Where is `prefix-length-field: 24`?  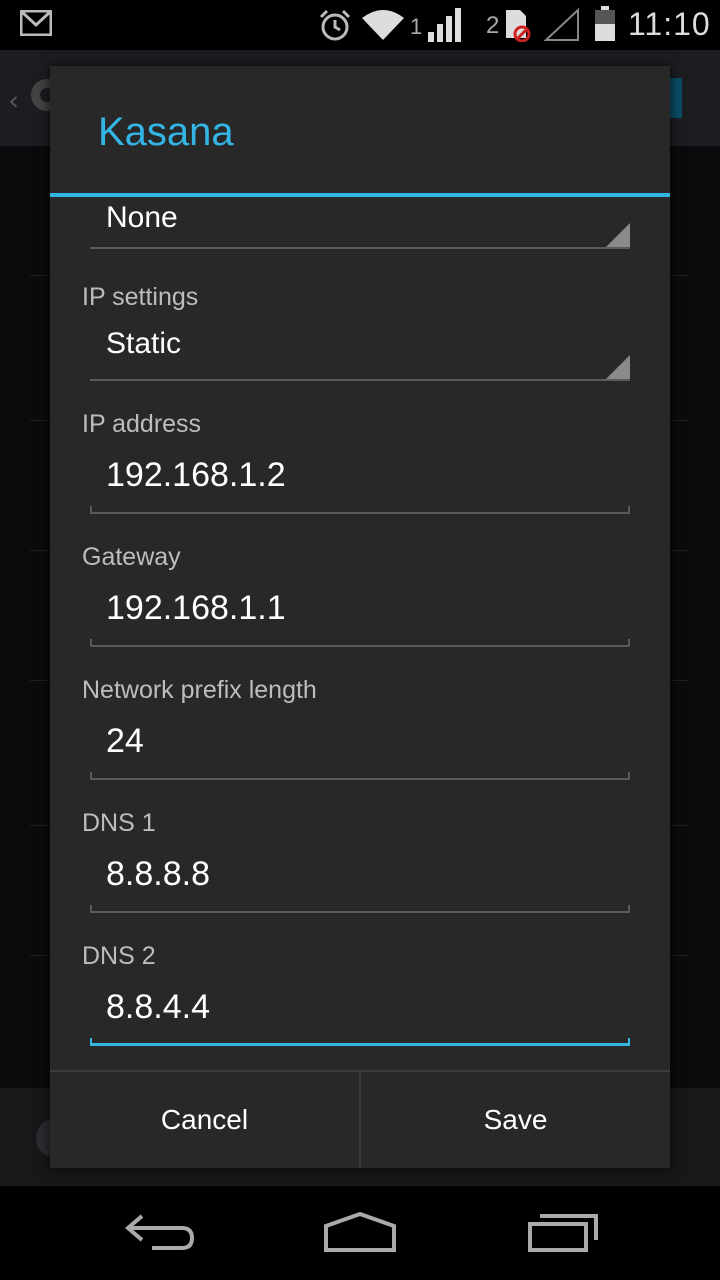 prefix-length-field: 24 is located at coordinates (360, 748).